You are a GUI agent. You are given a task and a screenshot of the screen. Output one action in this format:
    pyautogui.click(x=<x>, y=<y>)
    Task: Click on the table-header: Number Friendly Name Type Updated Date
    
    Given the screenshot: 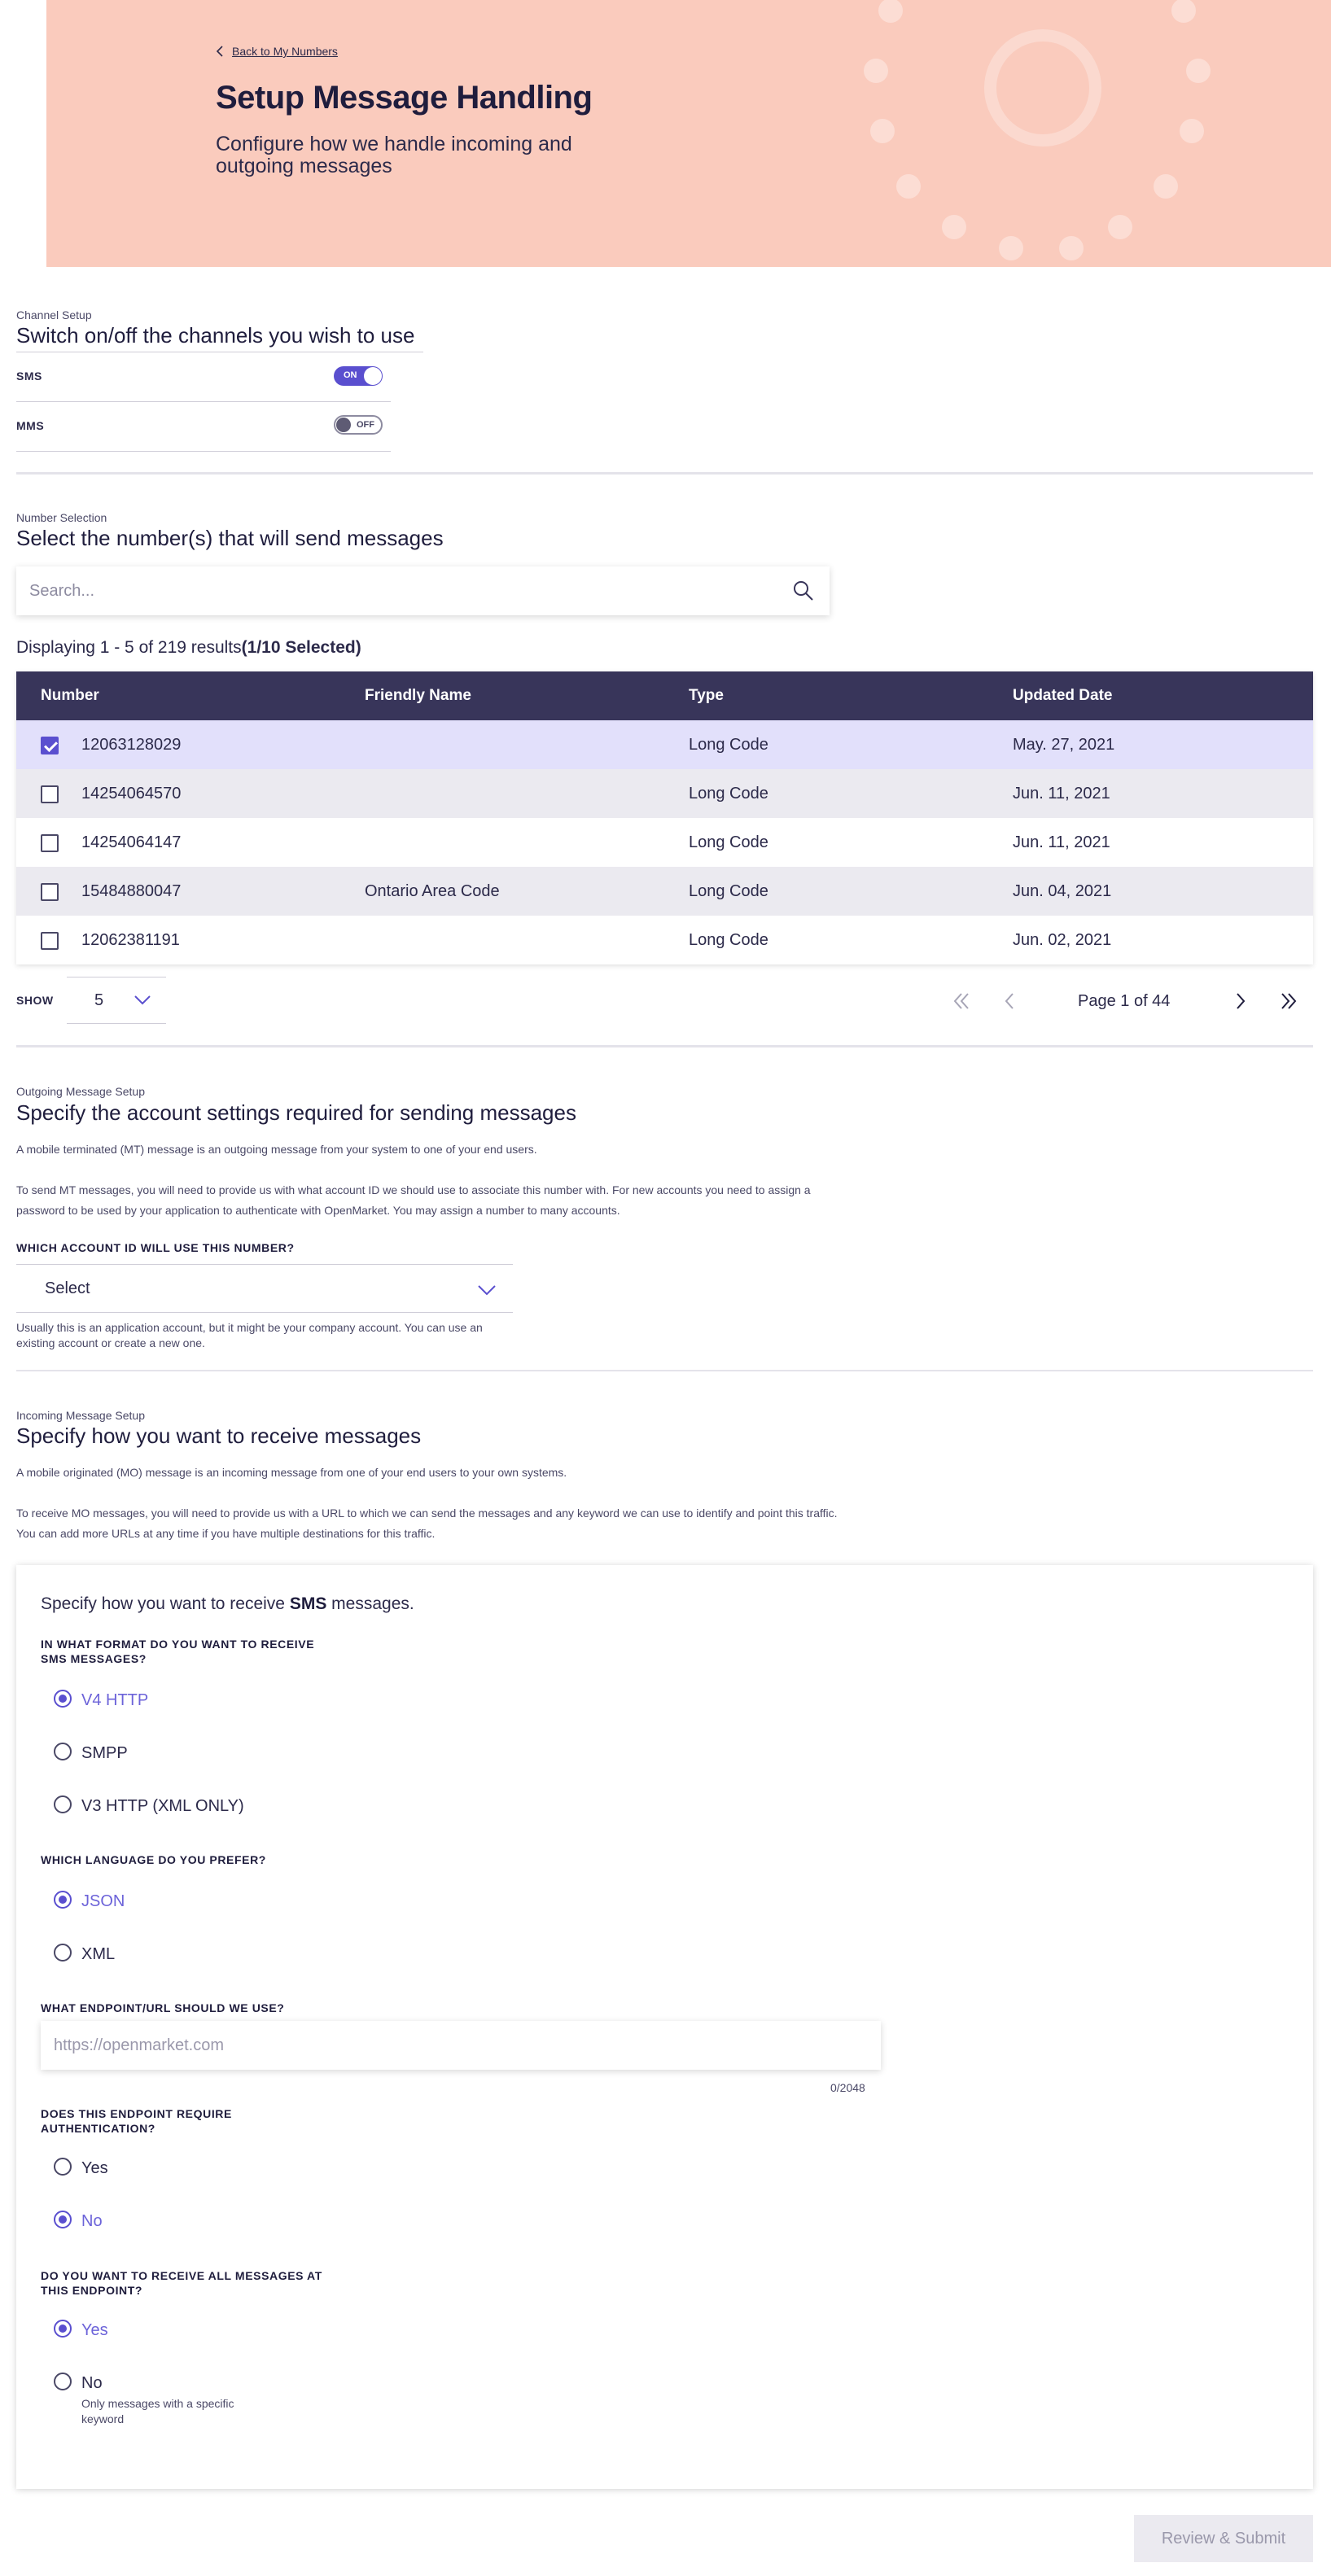 What is the action you would take?
    pyautogui.click(x=664, y=695)
    